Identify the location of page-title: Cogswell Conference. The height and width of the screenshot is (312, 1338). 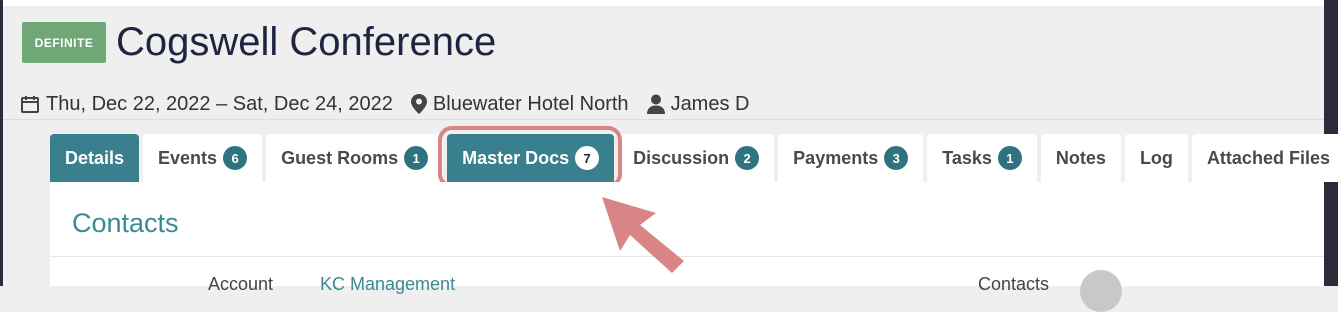
(306, 42).